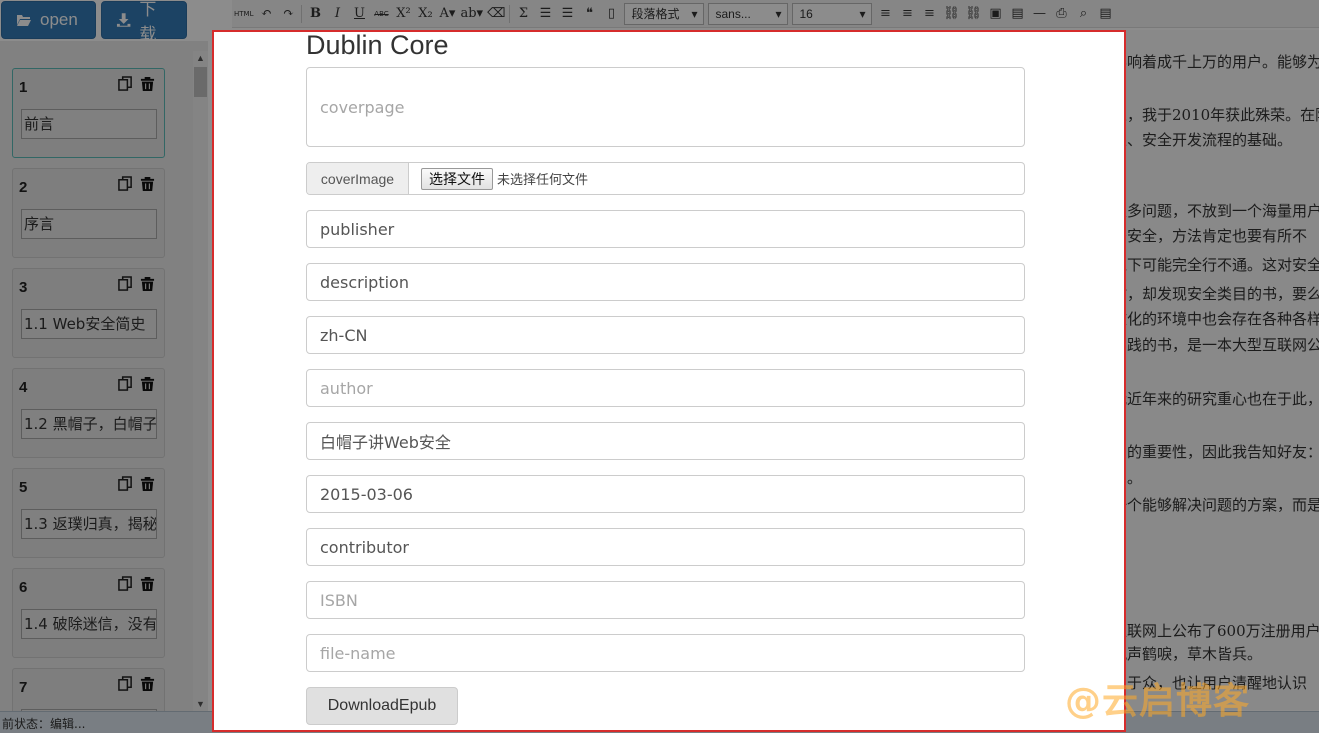 Image resolution: width=1319 pixels, height=733 pixels. What do you see at coordinates (929, 14) in the screenshot?
I see `align-right-icon: ≡` at bounding box center [929, 14].